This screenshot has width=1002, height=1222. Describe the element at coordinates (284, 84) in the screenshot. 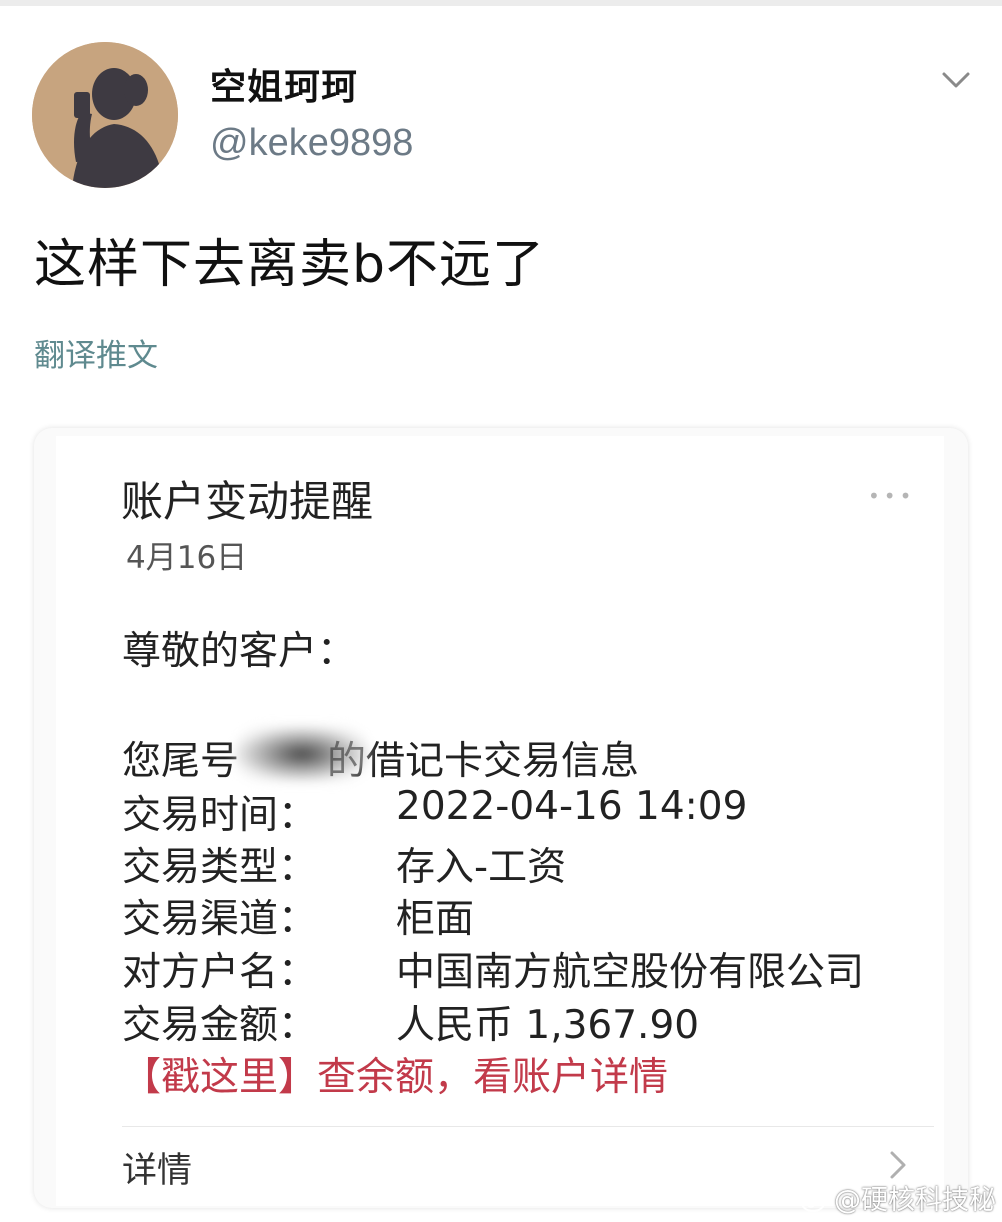

I see `display-name: 空姐珂珂` at that location.